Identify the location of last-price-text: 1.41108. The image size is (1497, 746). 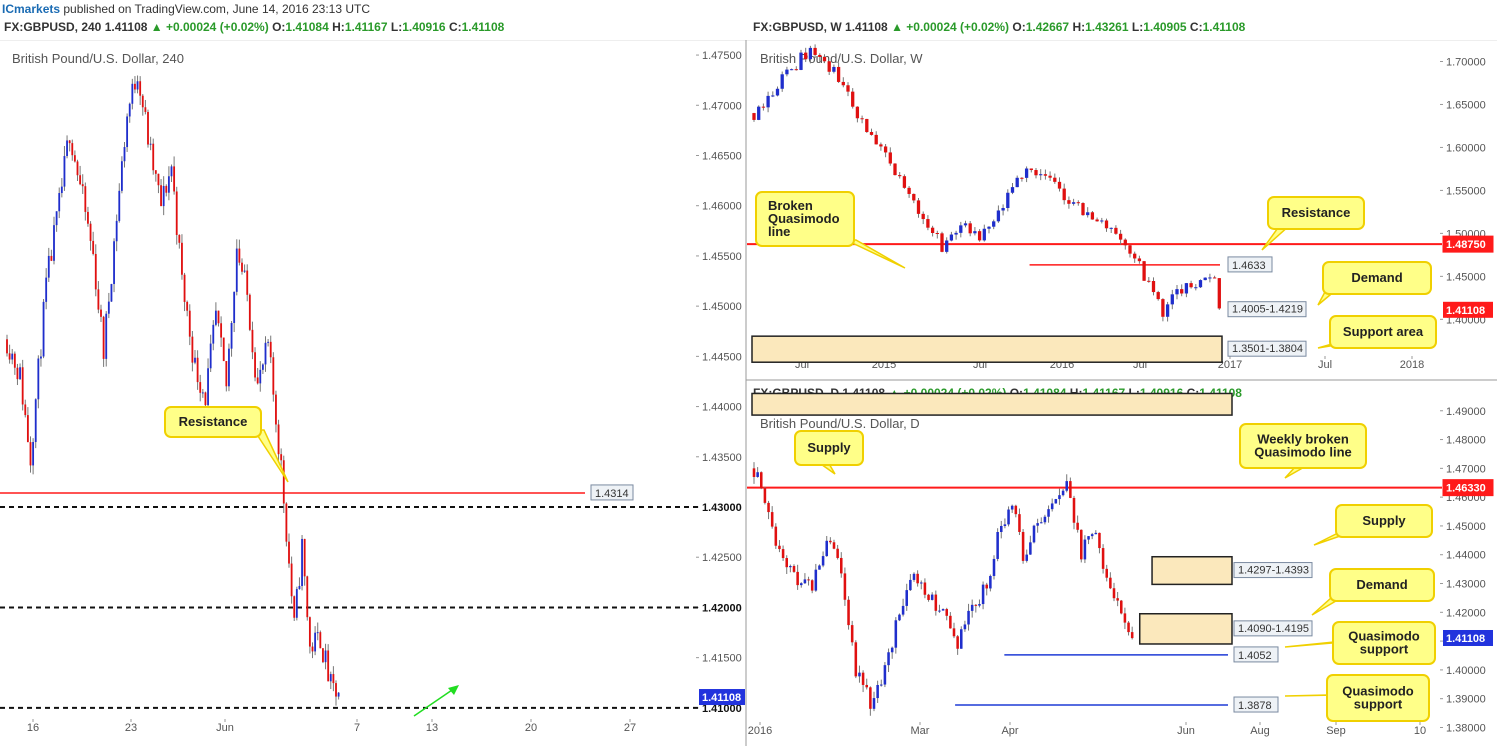
(1465, 311).